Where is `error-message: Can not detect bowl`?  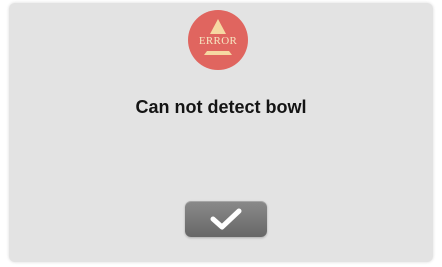 error-message: Can not detect bowl is located at coordinates (221, 107).